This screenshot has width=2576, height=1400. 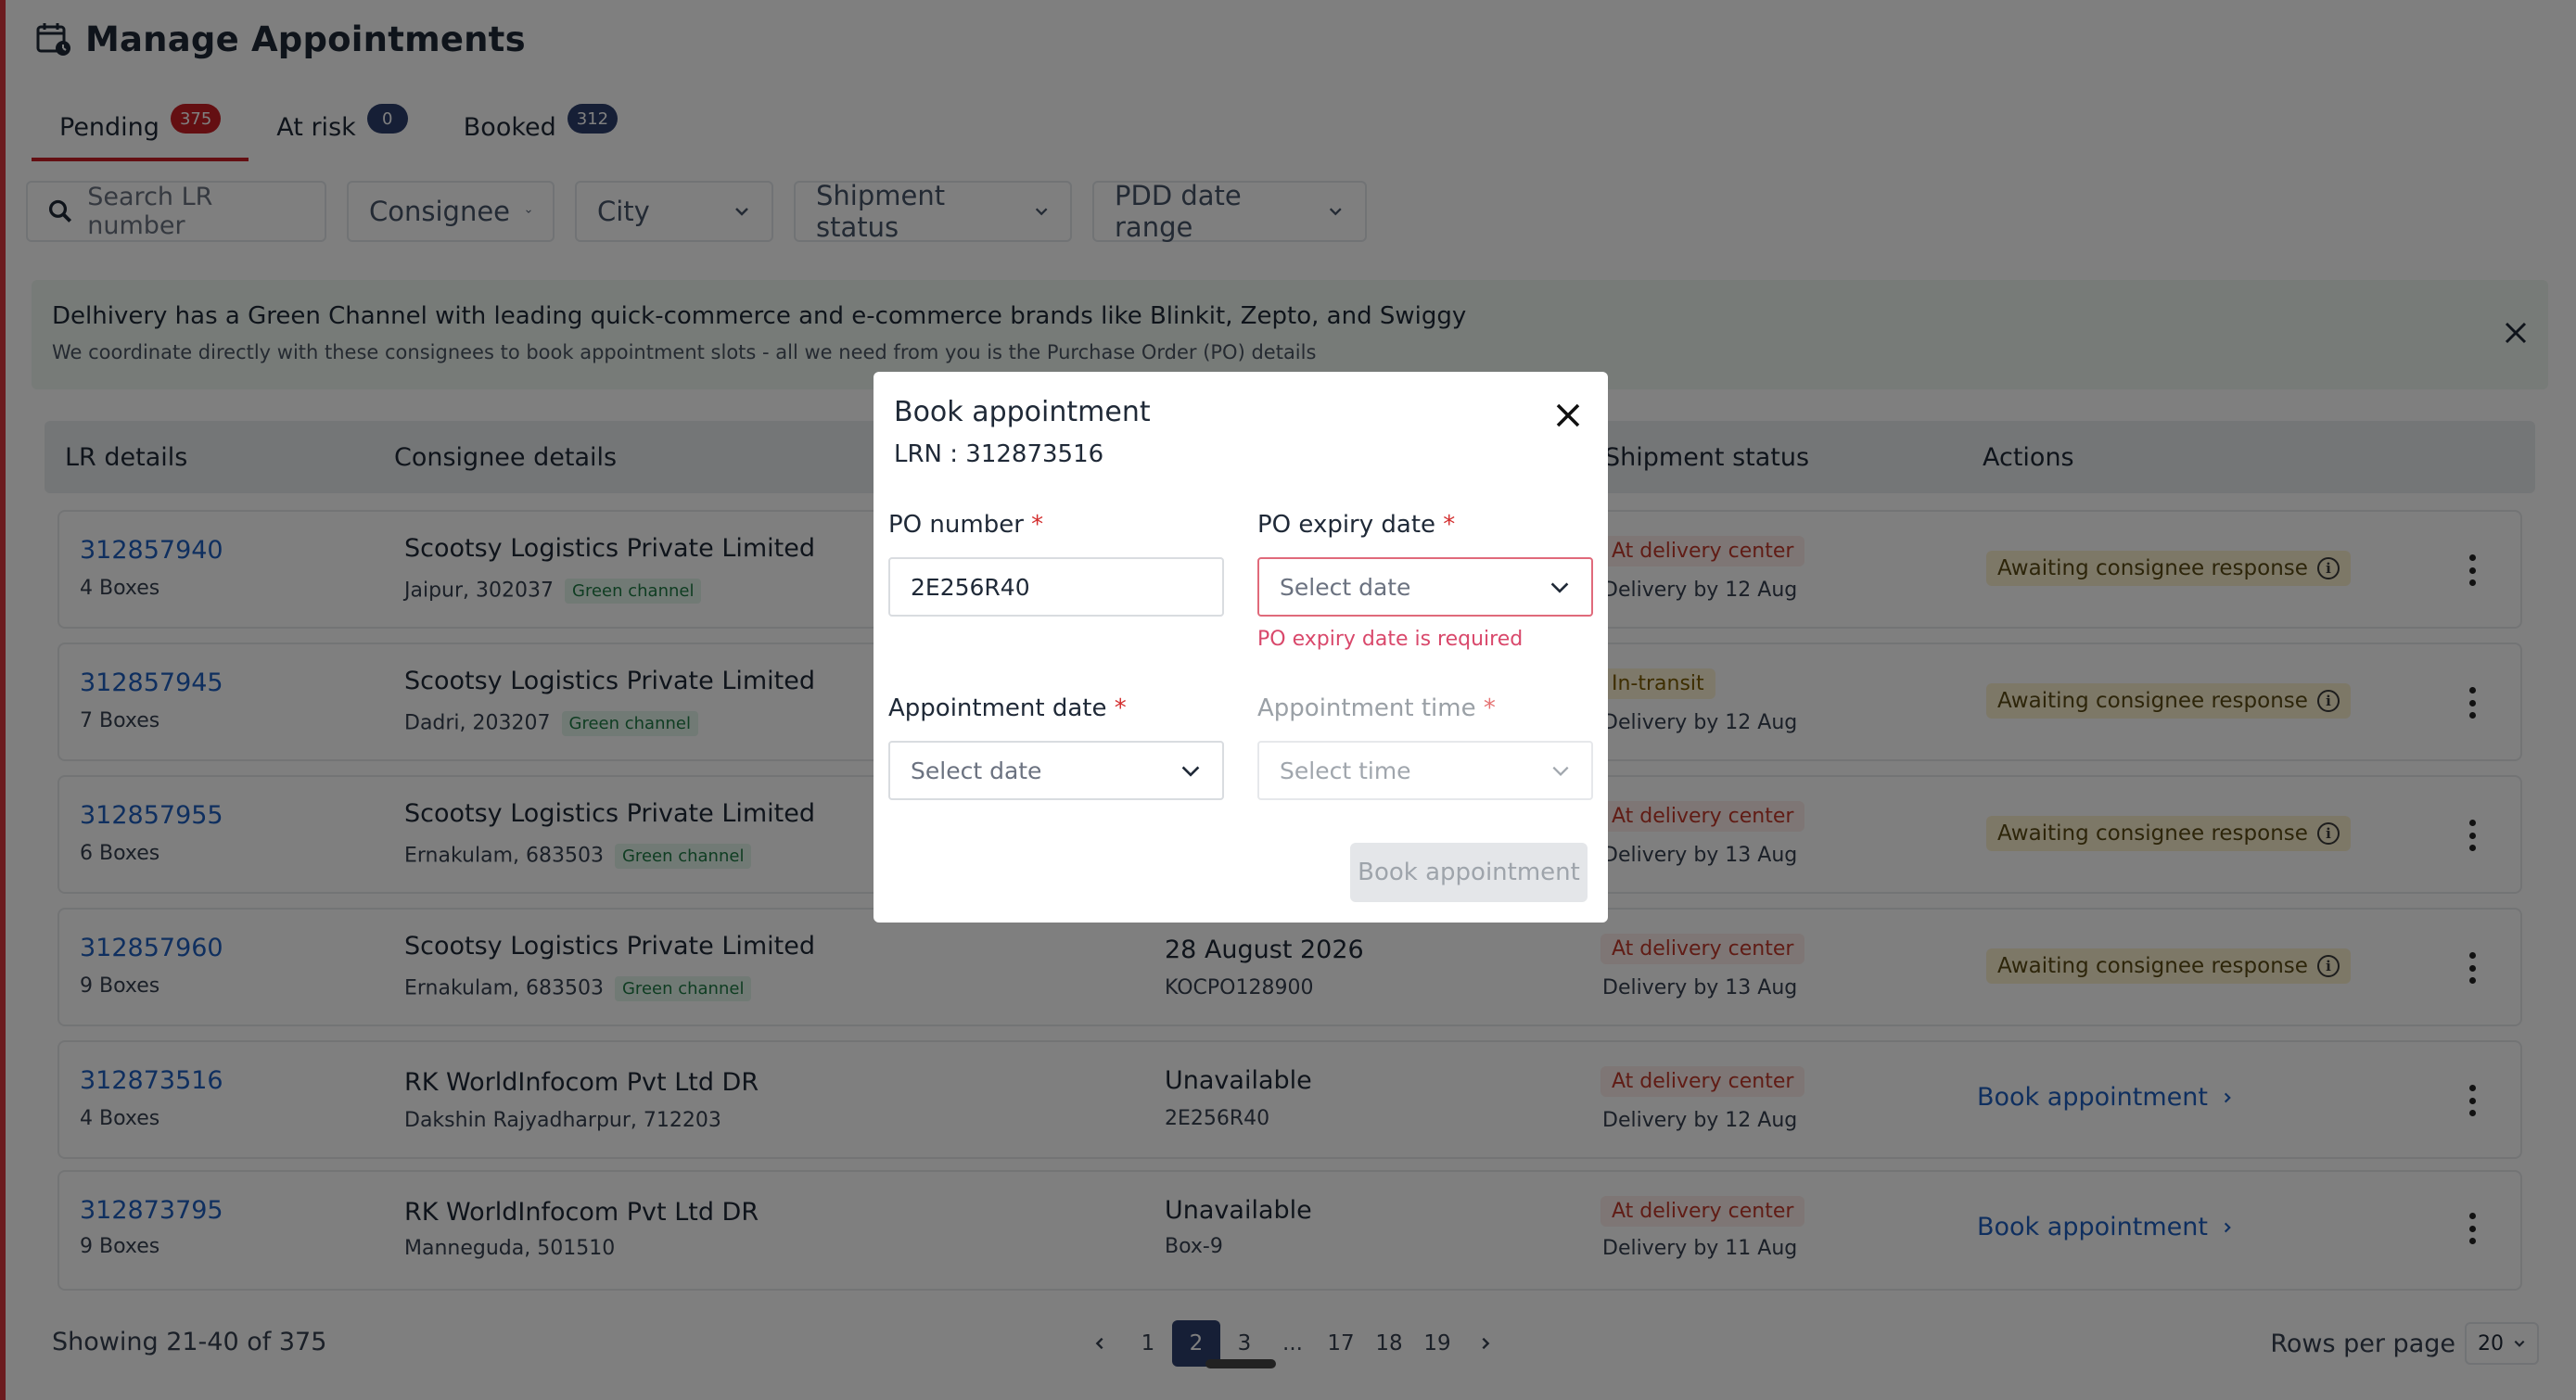 I want to click on appointment-date-placeholder: Select date, so click(x=977, y=770).